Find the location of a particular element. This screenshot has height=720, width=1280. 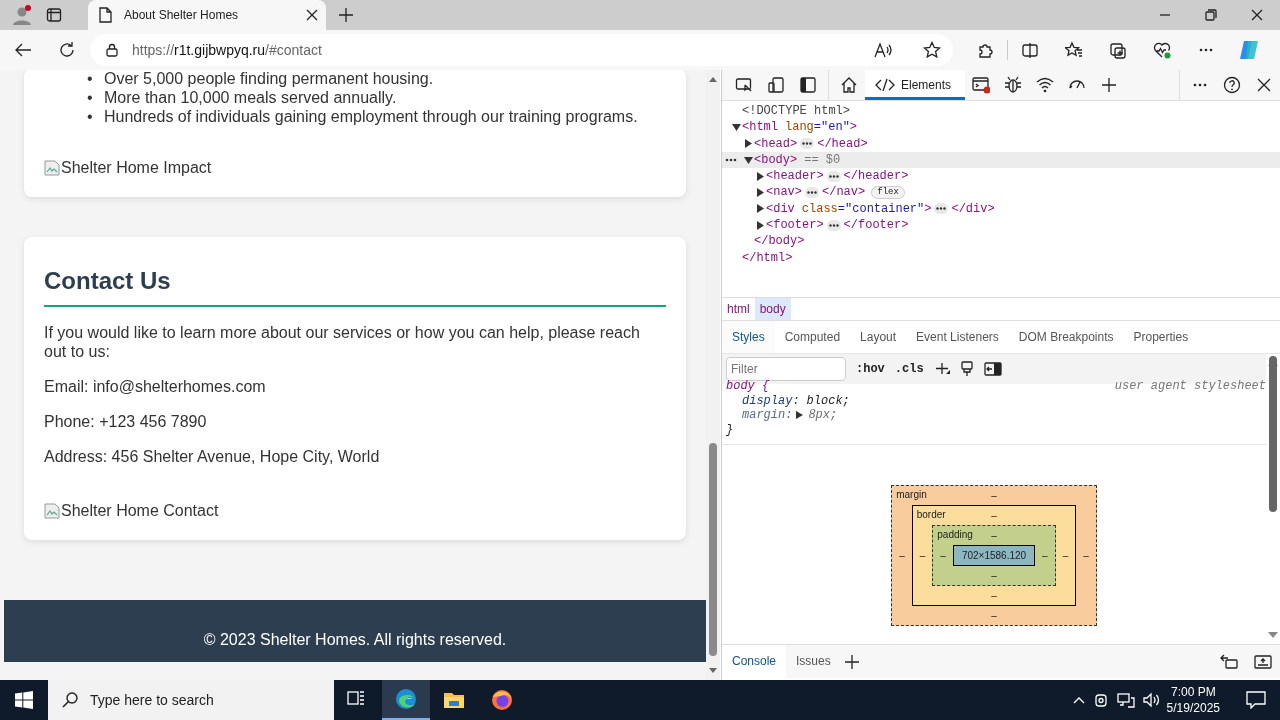

html-tag: <html lang="en"> is located at coordinates (800, 127).